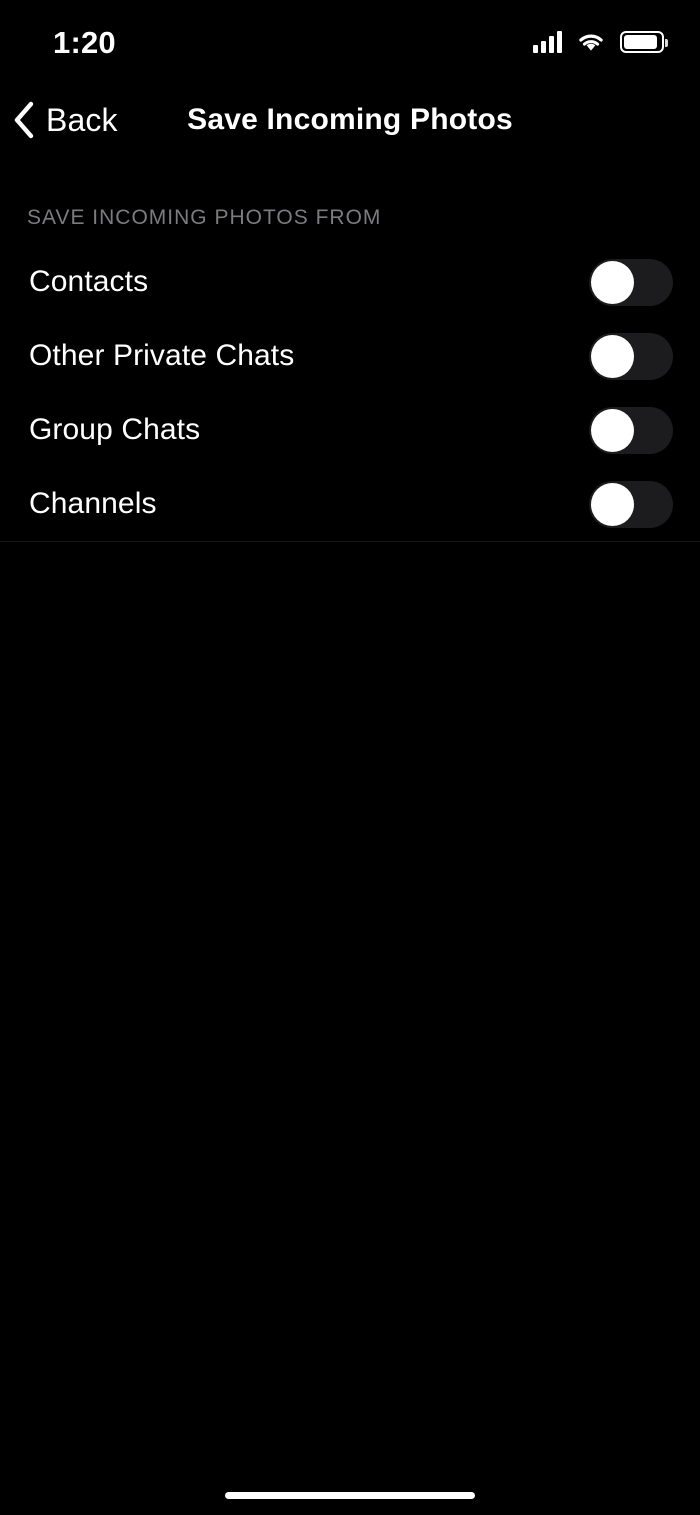 The width and height of the screenshot is (700, 1515). I want to click on battery-icon, so click(644, 42).